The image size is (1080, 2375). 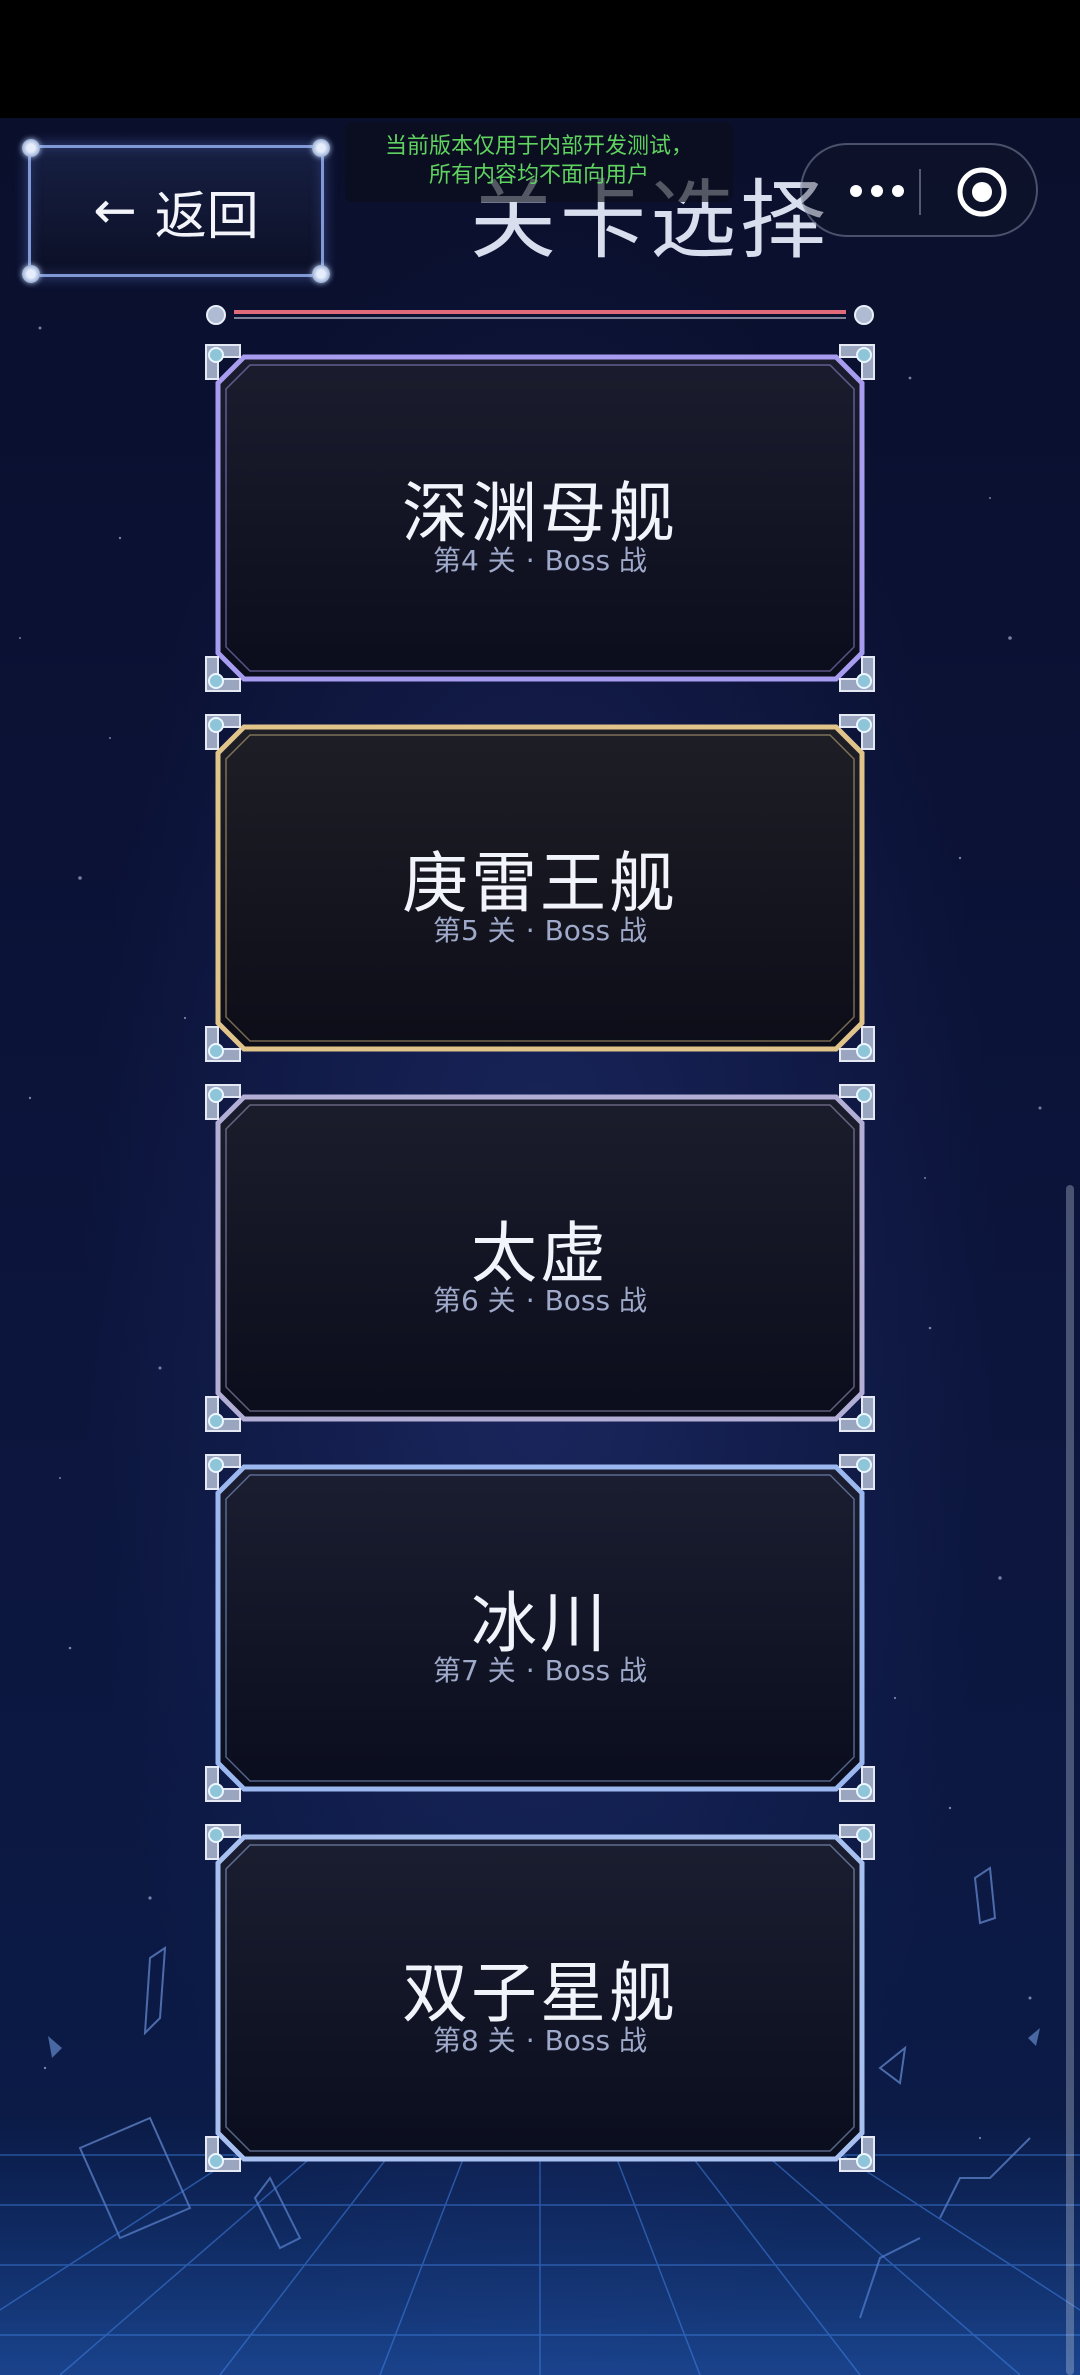 I want to click on dev-notice-line1: 当前版本仅用于内部开发测试，, so click(x=538, y=146).